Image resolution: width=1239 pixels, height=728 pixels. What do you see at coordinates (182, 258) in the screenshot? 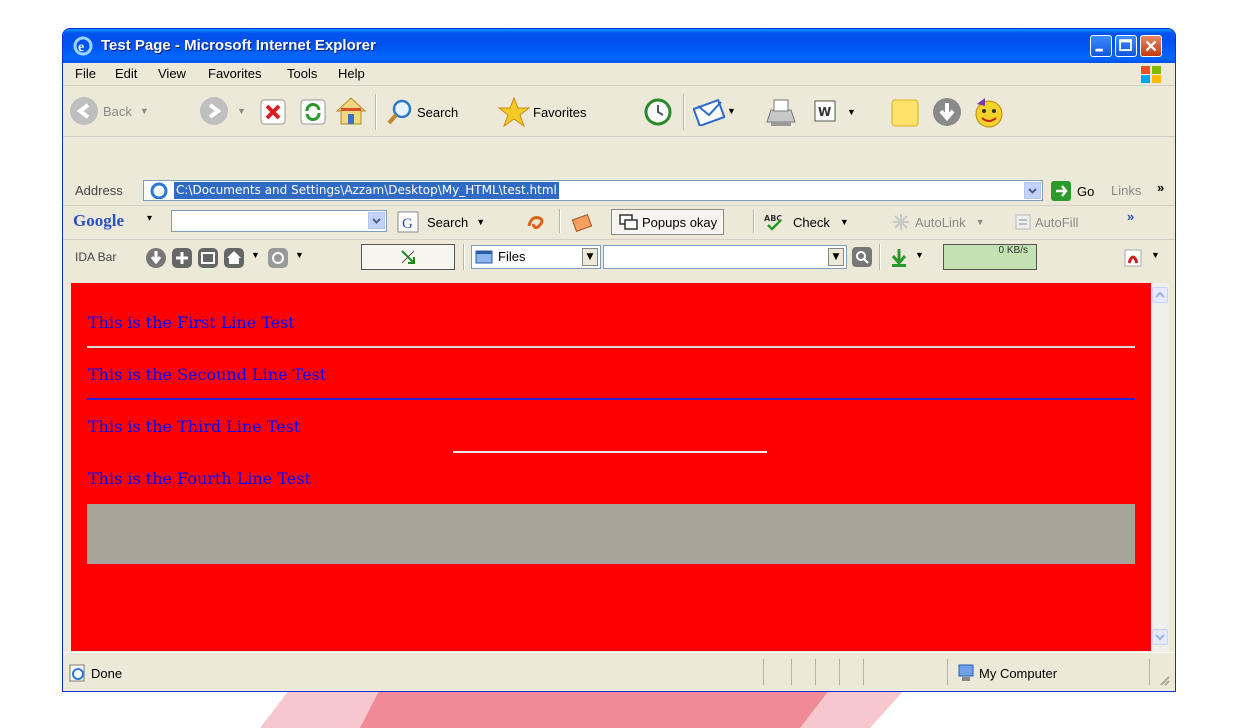
I see `ida-add-icon` at bounding box center [182, 258].